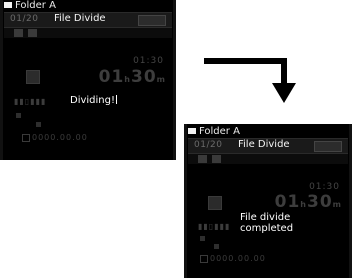 The width and height of the screenshot is (354, 278). I want to click on status-line-2: completed, so click(267, 228).